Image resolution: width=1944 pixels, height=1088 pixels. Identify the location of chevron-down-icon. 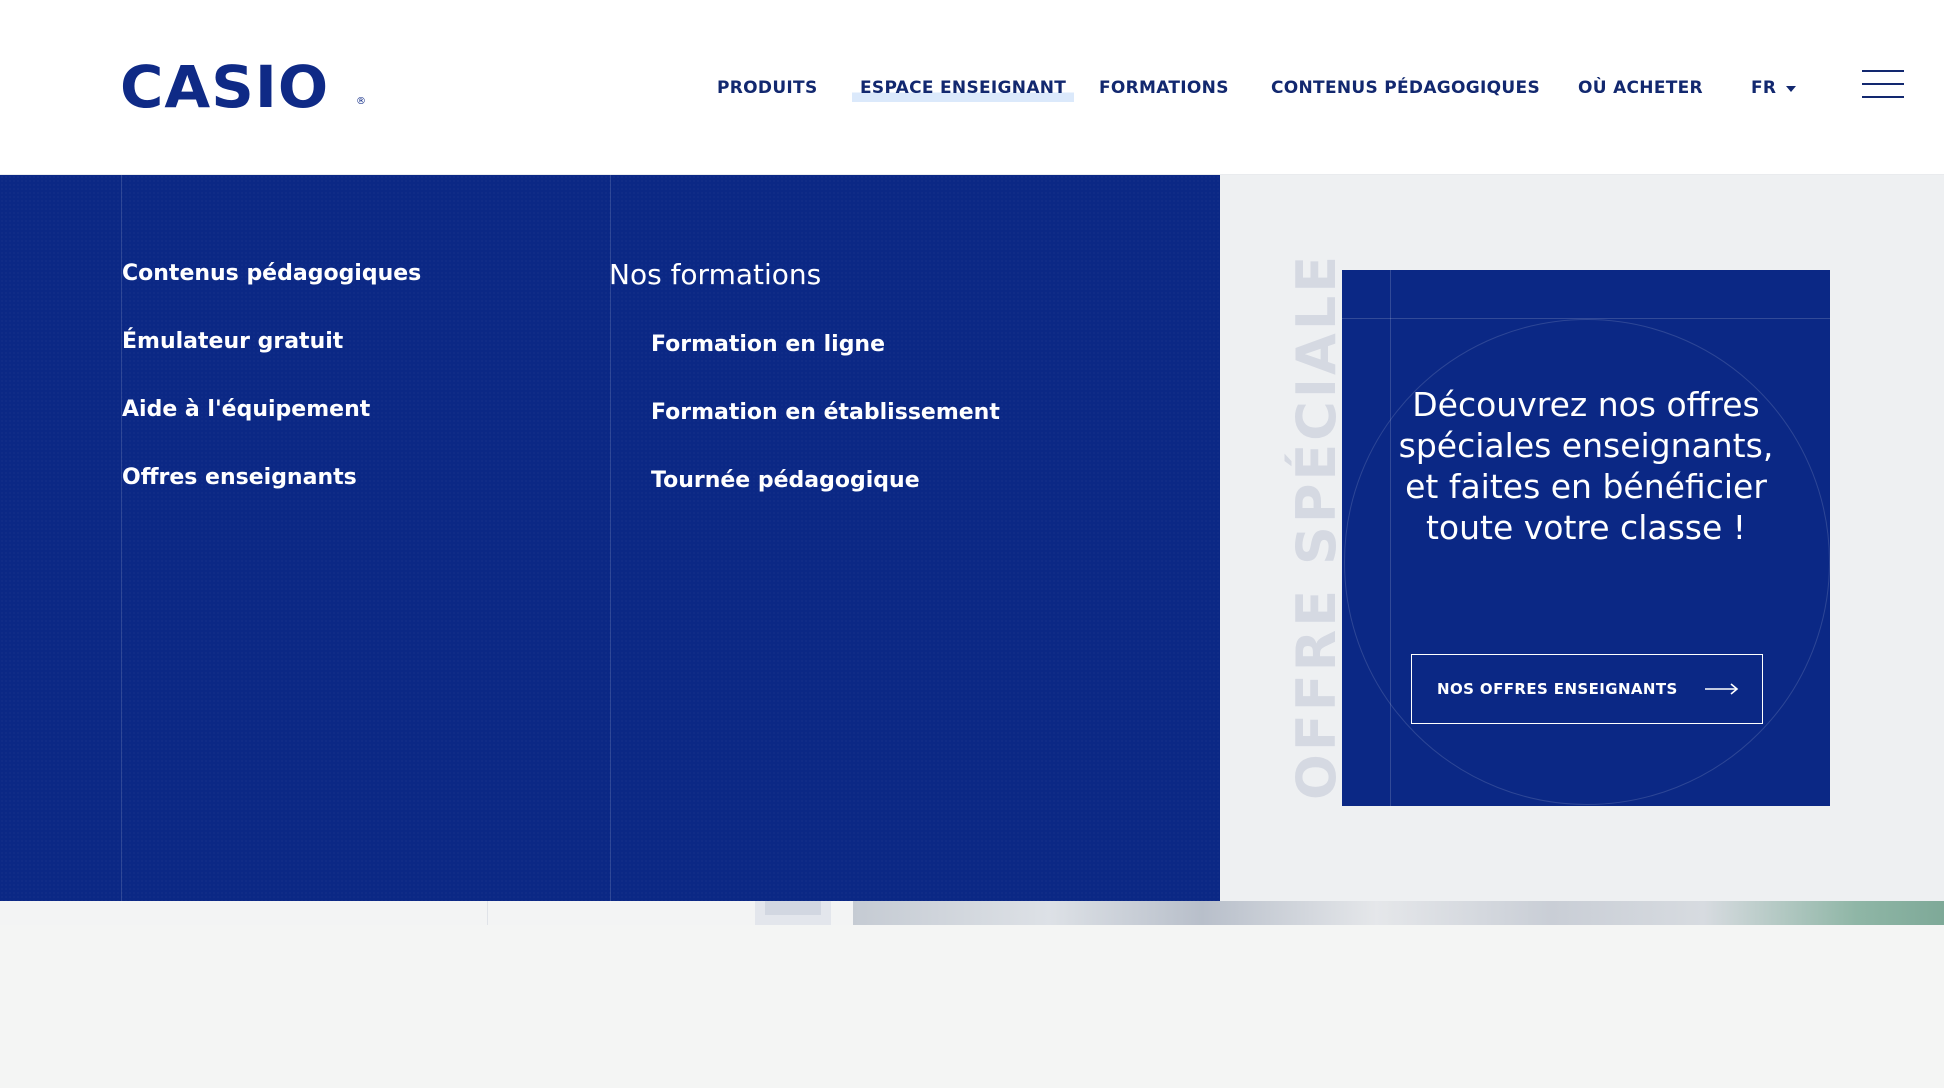
(1791, 89).